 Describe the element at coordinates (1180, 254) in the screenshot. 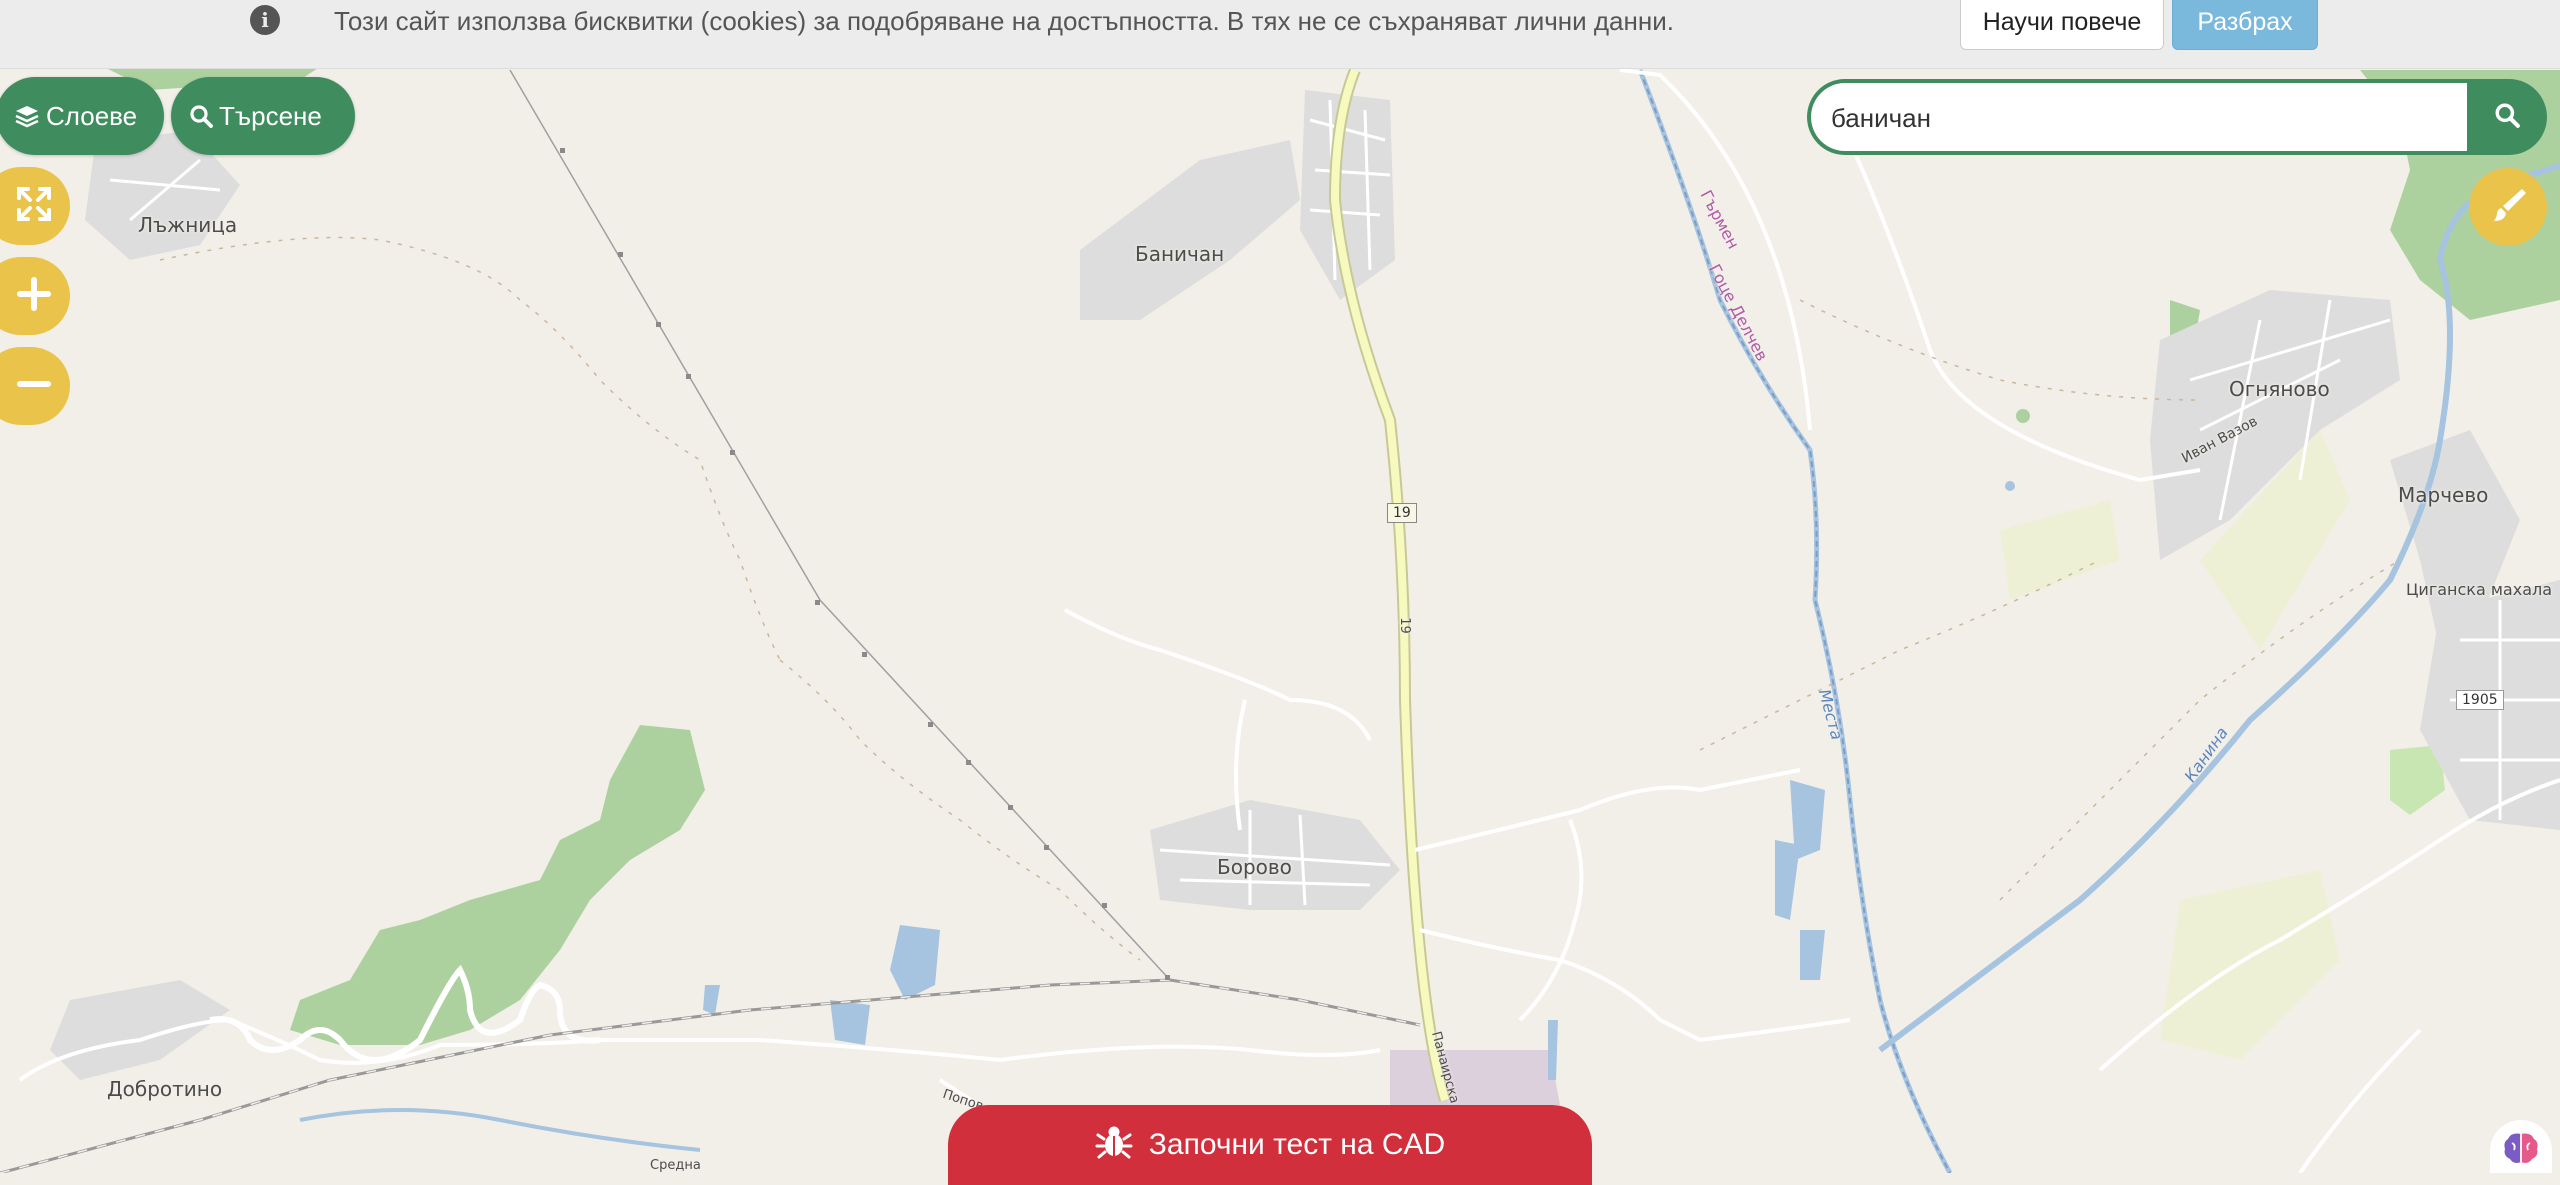

I see `map-label-banichan: Баничан` at that location.